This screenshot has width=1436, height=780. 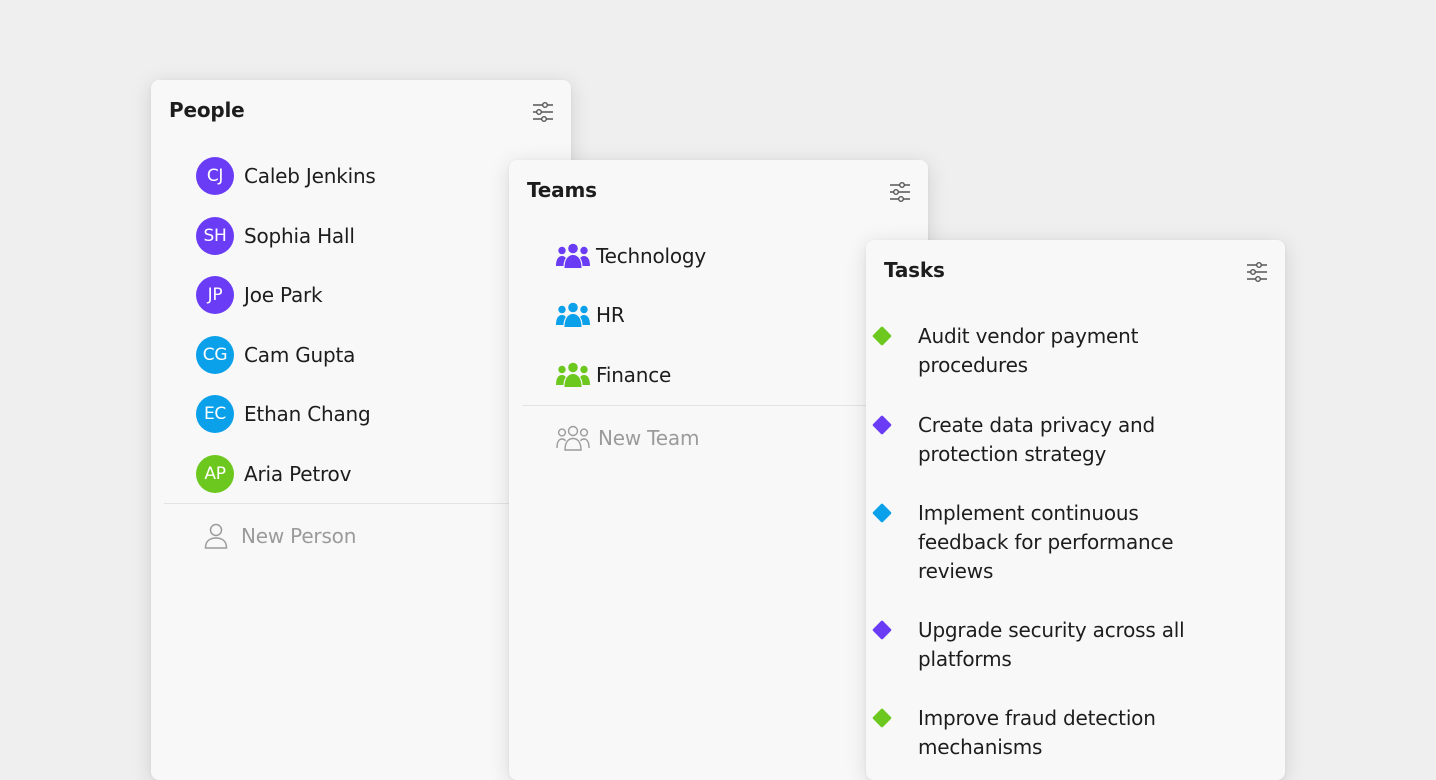 What do you see at coordinates (573, 438) in the screenshot?
I see `team-outline-icon` at bounding box center [573, 438].